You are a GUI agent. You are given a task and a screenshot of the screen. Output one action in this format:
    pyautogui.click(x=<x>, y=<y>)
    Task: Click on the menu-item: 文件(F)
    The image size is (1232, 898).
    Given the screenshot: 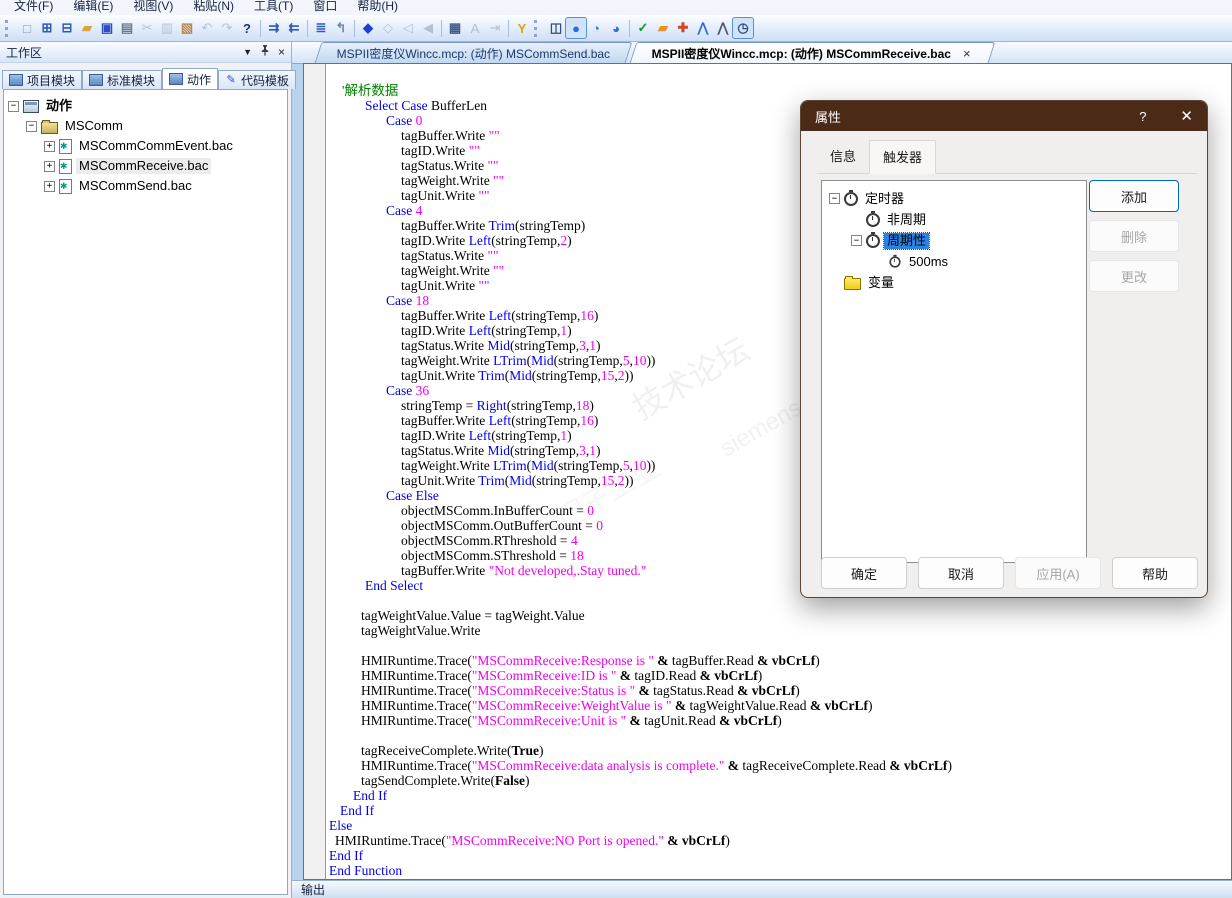 What is the action you would take?
    pyautogui.click(x=33, y=7)
    